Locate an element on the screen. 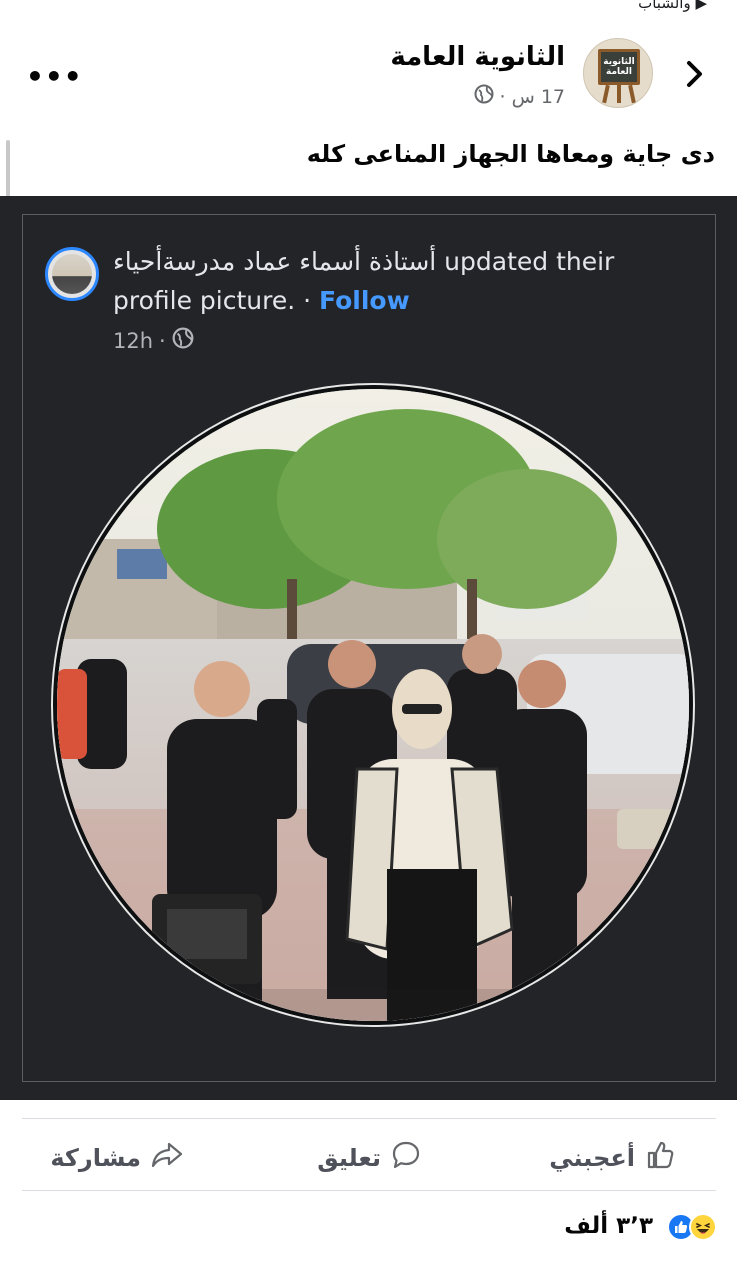 The height and width of the screenshot is (1280, 737). embedded-headline-2: profile picture. · Follow is located at coordinates (261, 300).